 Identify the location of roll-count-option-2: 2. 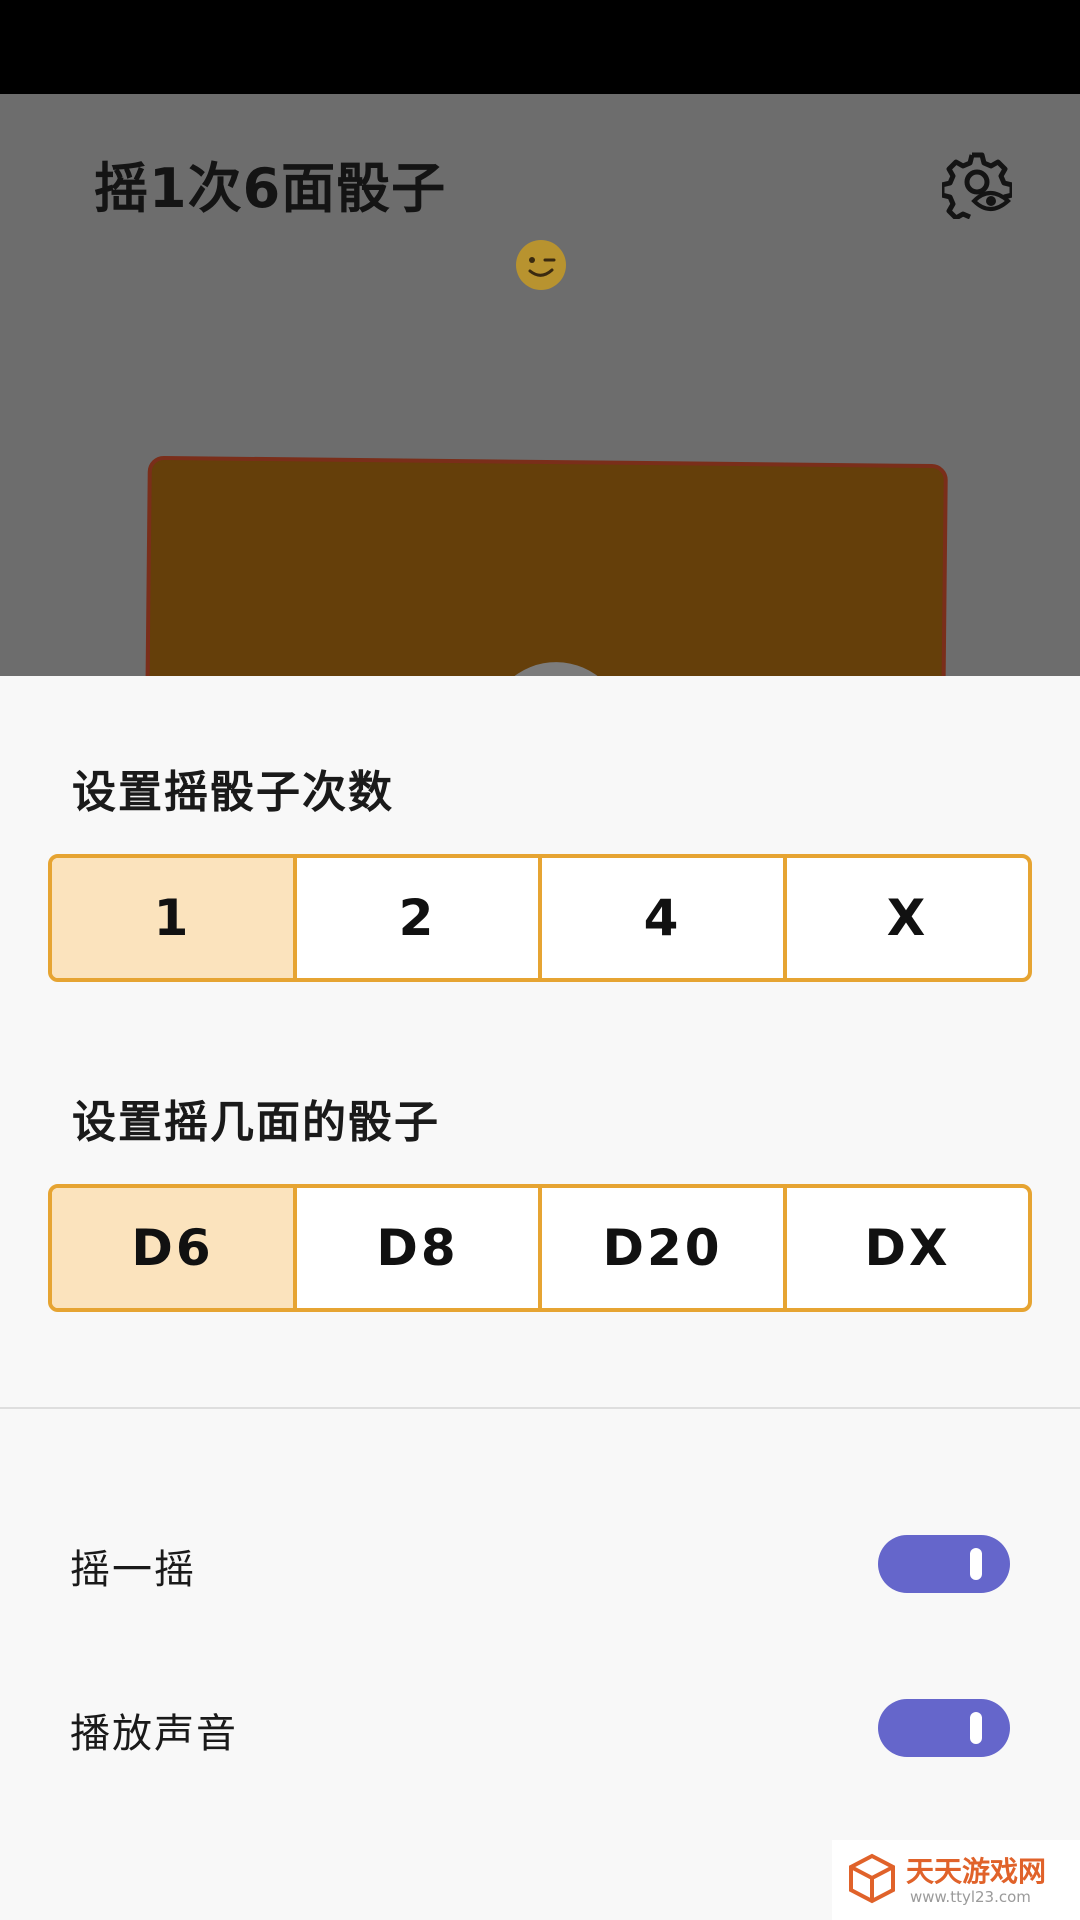
(419, 918).